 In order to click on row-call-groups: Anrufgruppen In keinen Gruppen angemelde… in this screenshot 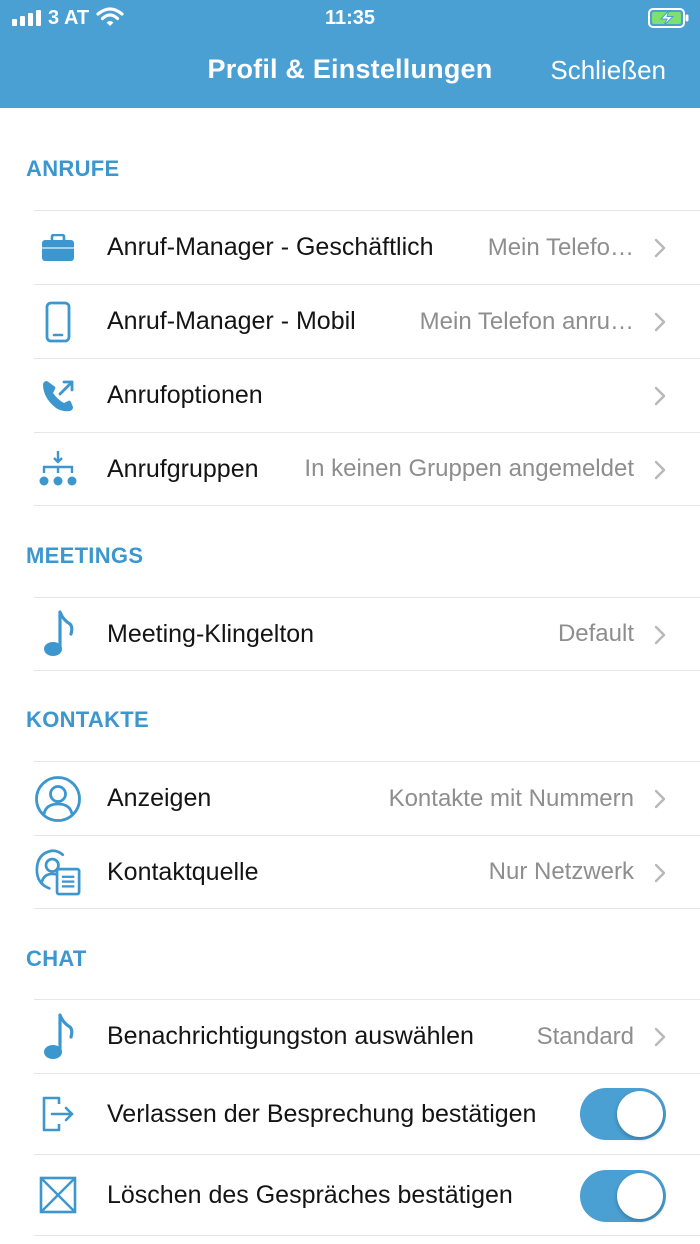, I will do `click(367, 469)`.